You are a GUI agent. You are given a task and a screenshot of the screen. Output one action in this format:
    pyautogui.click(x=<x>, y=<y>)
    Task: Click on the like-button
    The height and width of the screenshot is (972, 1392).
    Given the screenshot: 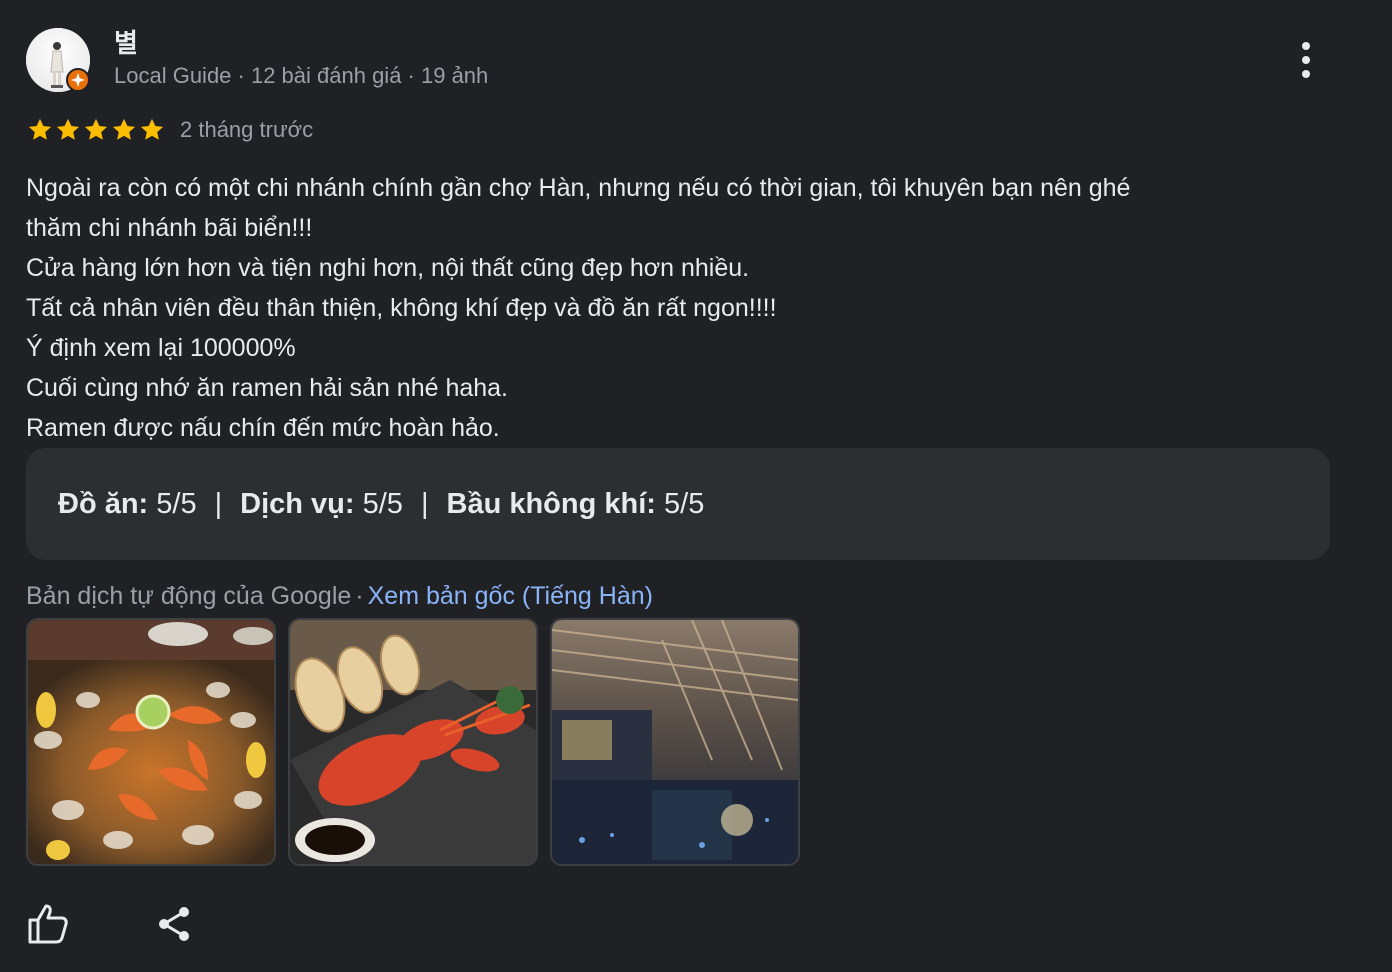 What is the action you would take?
    pyautogui.click(x=48, y=924)
    